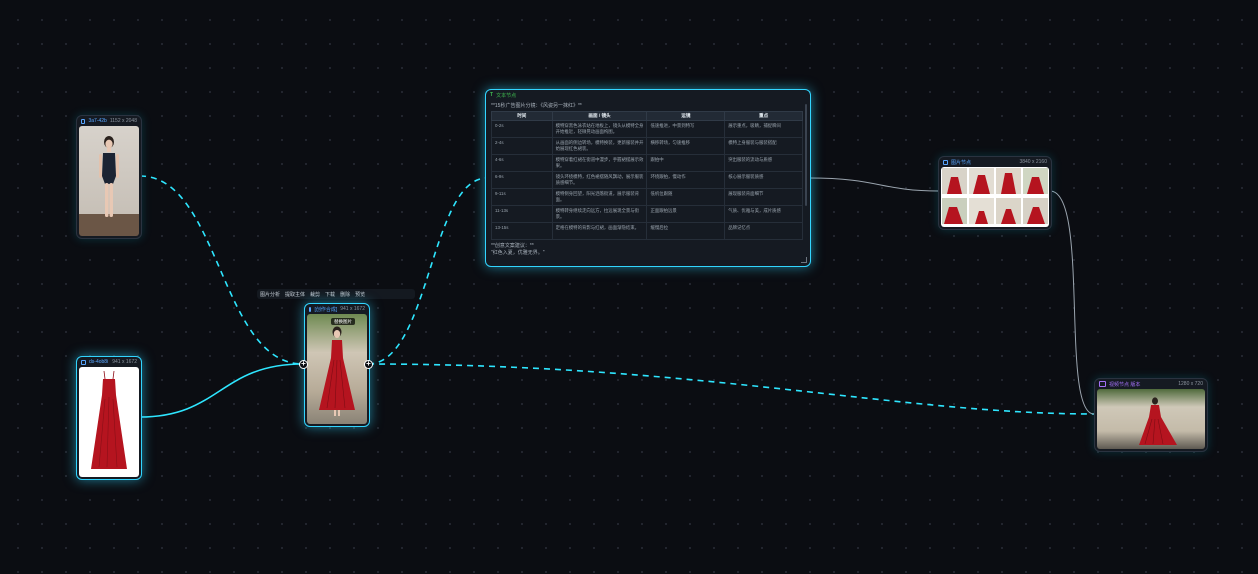  I want to click on edge-merged-to-text, so click(427, 271).